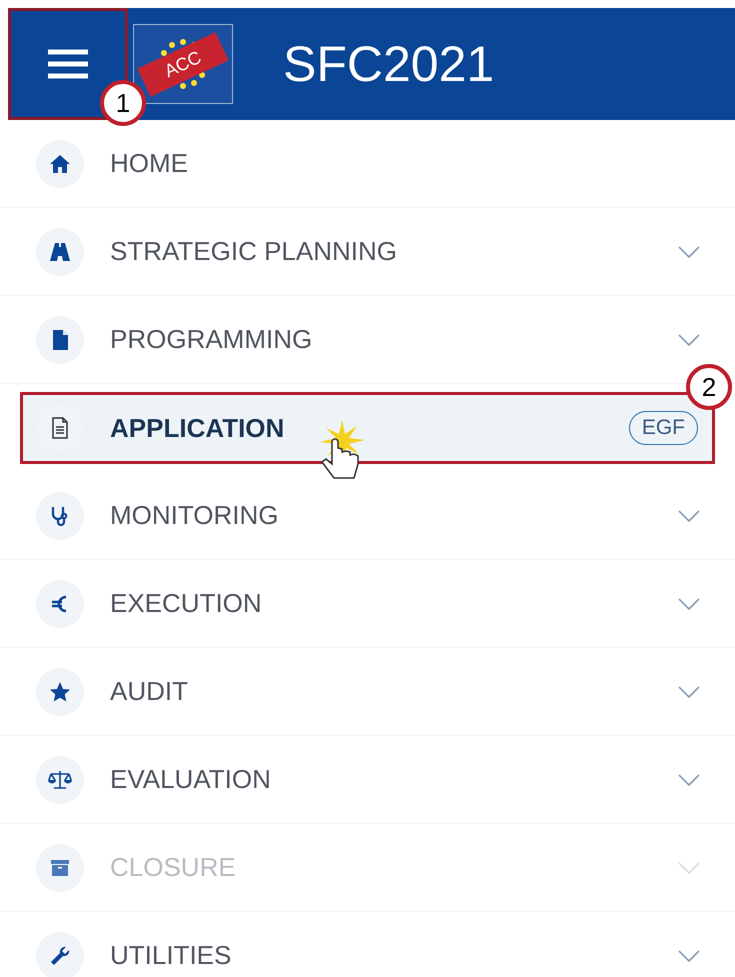  I want to click on menu-item: MONITORING, so click(367, 516).